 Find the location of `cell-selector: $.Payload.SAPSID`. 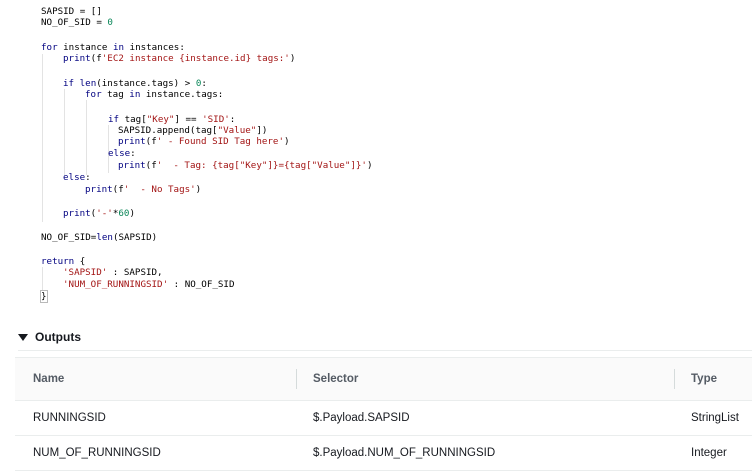

cell-selector: $.Payload.SAPSID is located at coordinates (361, 418).